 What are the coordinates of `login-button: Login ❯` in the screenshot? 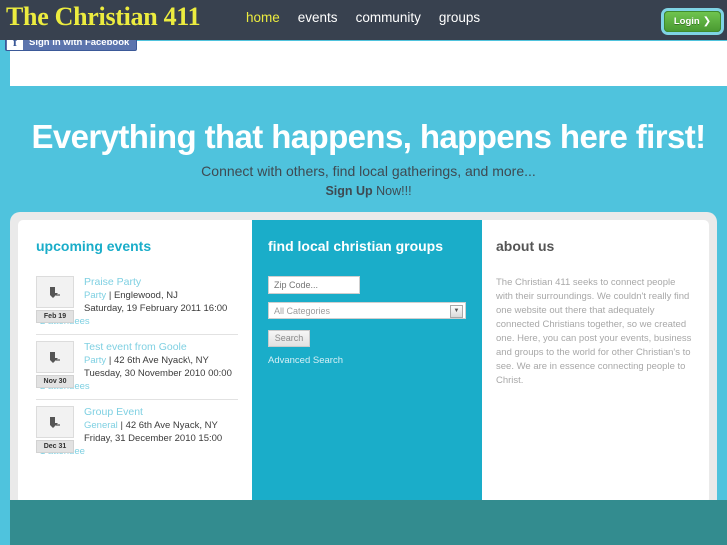 It's located at (692, 21).